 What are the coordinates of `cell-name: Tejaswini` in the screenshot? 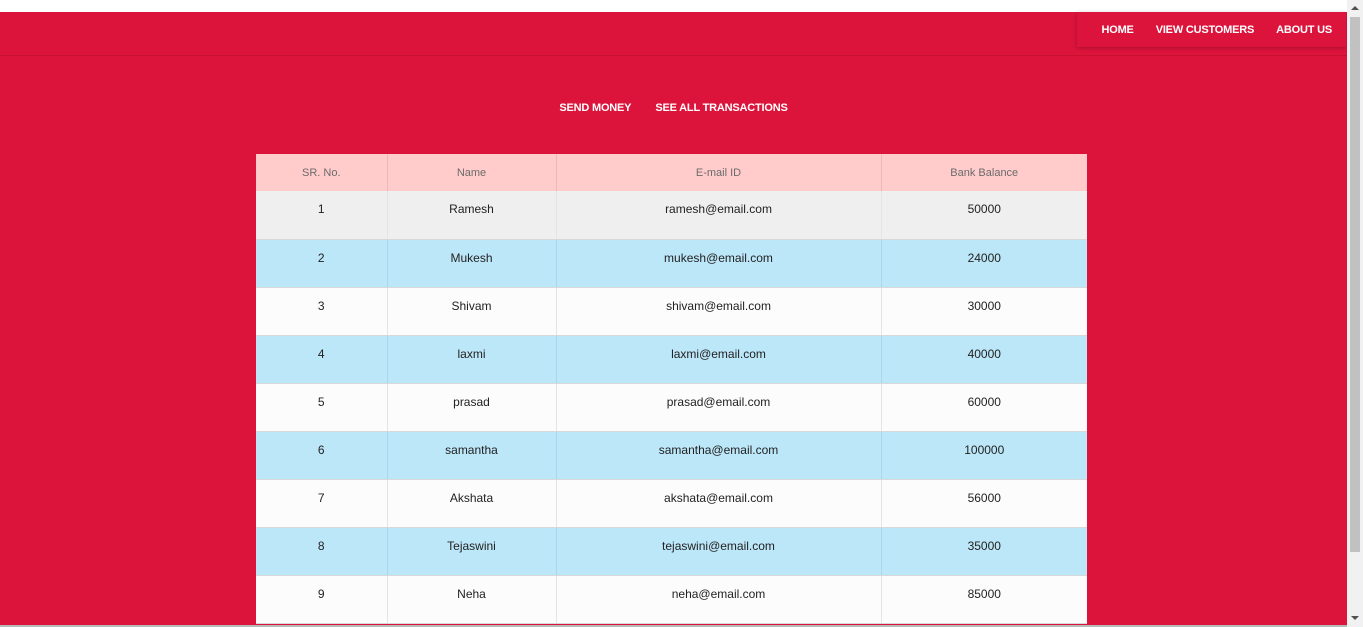 It's located at (472, 551).